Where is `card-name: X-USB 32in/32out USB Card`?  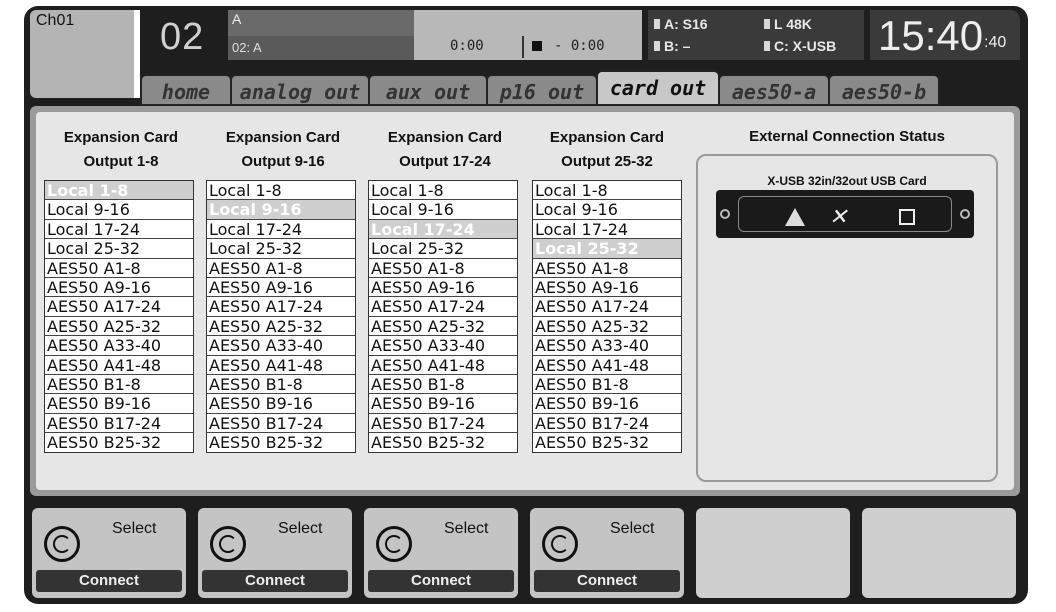
card-name: X-USB 32in/32out USB Card is located at coordinates (847, 181).